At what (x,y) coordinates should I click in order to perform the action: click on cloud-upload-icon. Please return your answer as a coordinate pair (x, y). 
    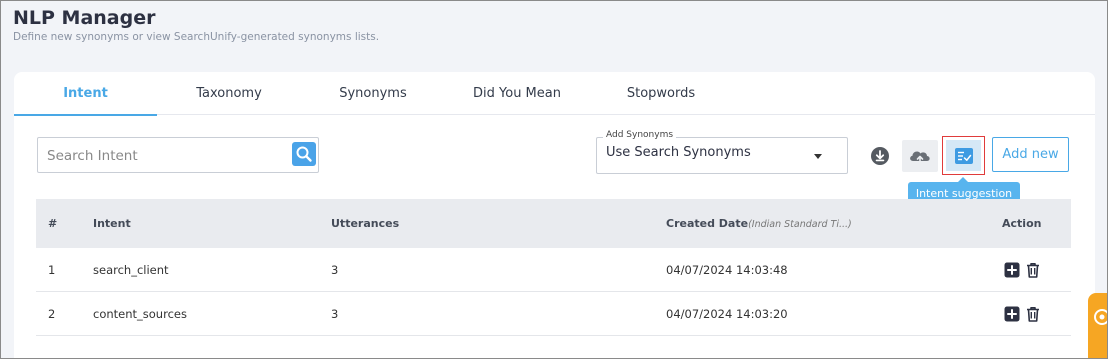
    Looking at the image, I should click on (920, 158).